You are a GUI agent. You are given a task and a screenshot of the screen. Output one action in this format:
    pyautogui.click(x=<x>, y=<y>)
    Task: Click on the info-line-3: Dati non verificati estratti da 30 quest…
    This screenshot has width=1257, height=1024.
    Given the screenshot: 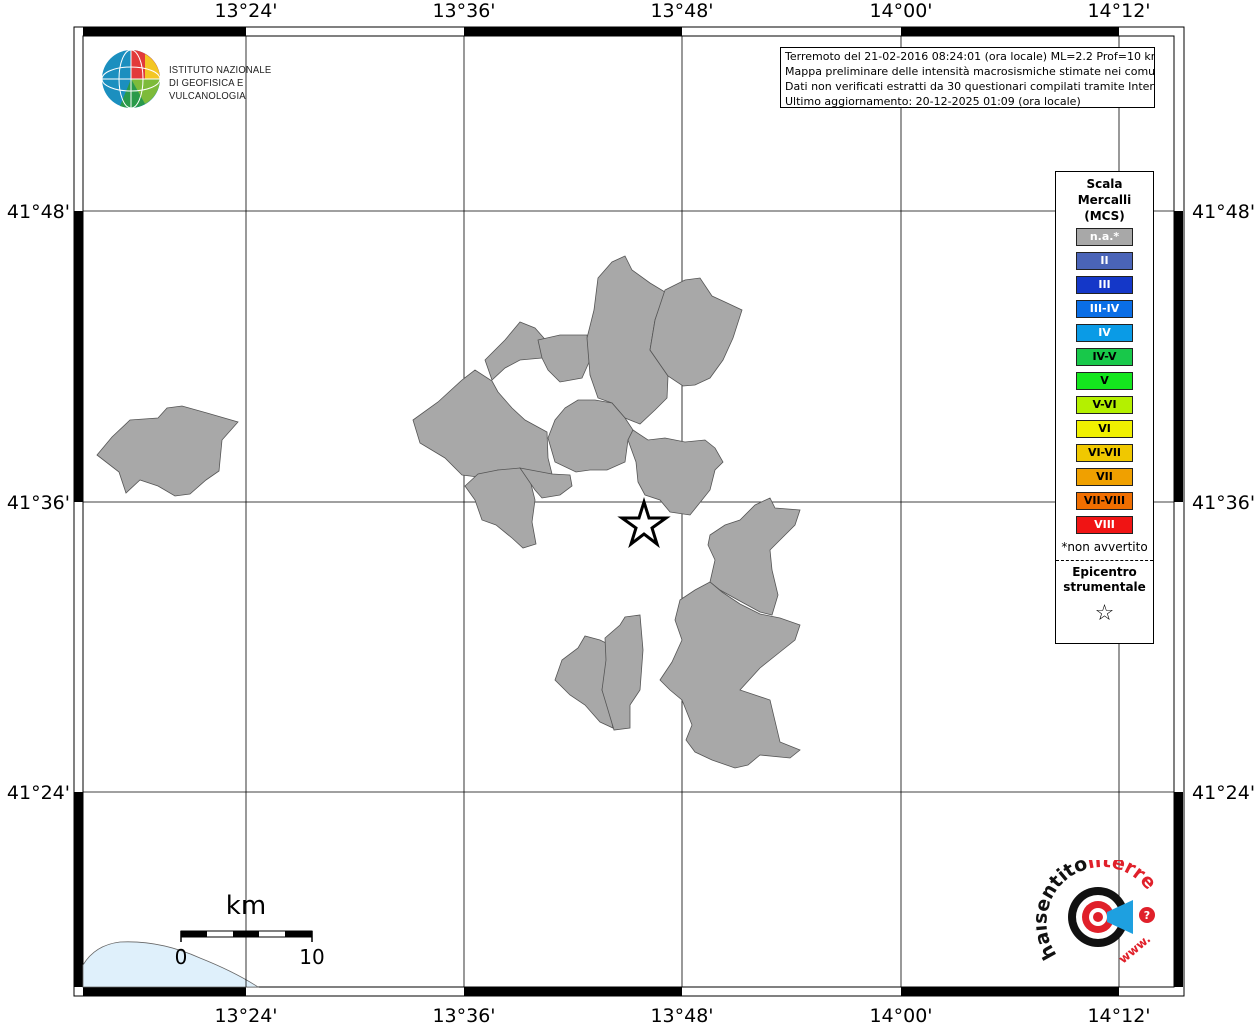 What is the action you would take?
    pyautogui.click(x=970, y=86)
    